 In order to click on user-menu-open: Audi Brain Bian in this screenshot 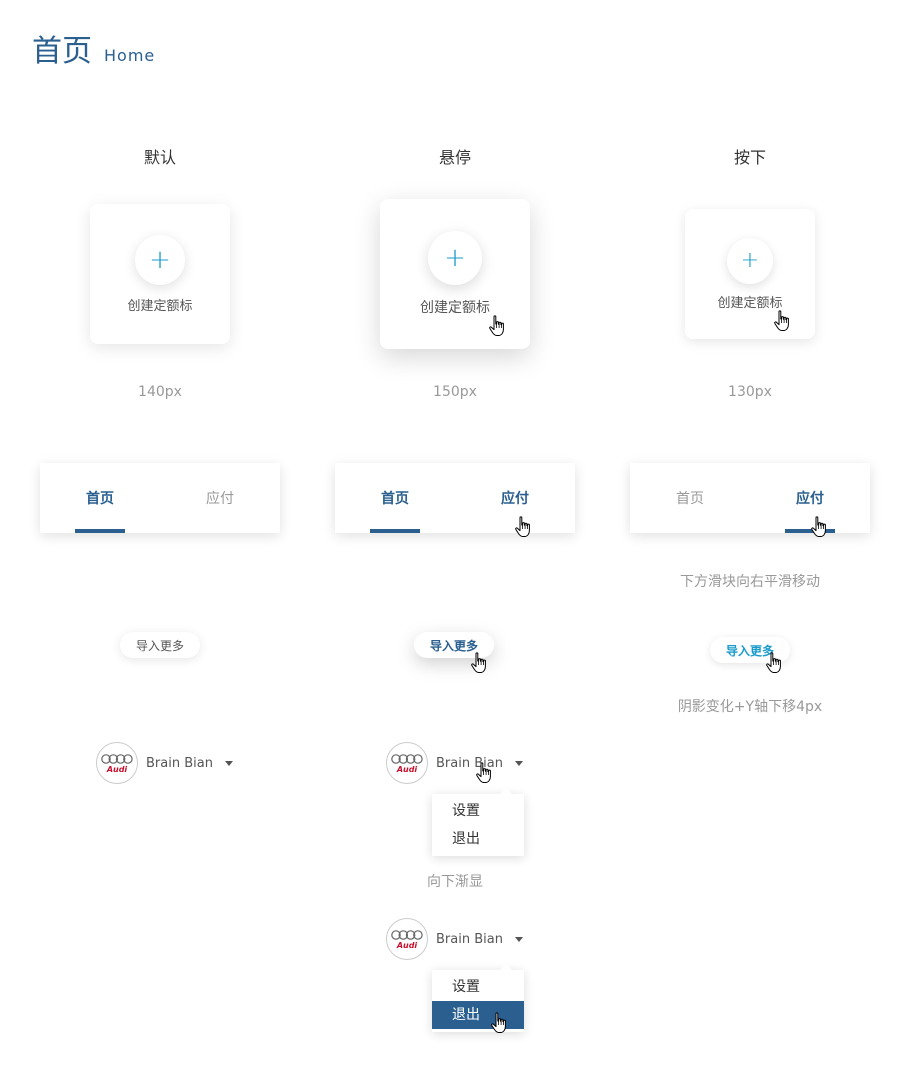, I will do `click(454, 939)`.